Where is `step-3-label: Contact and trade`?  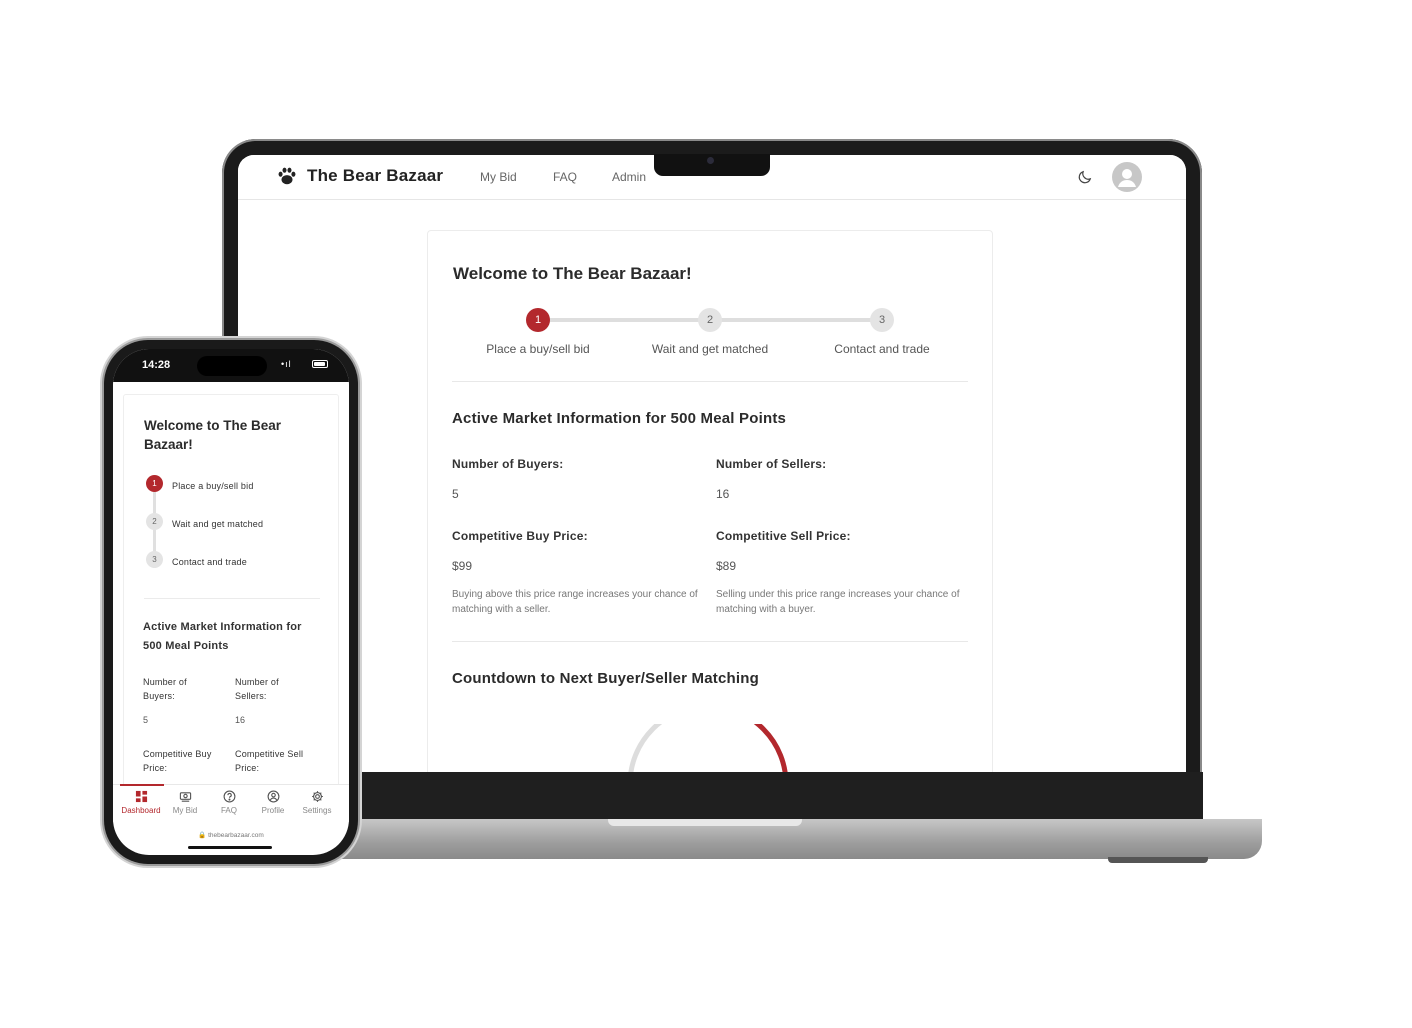
step-3-label: Contact and trade is located at coordinates (882, 349).